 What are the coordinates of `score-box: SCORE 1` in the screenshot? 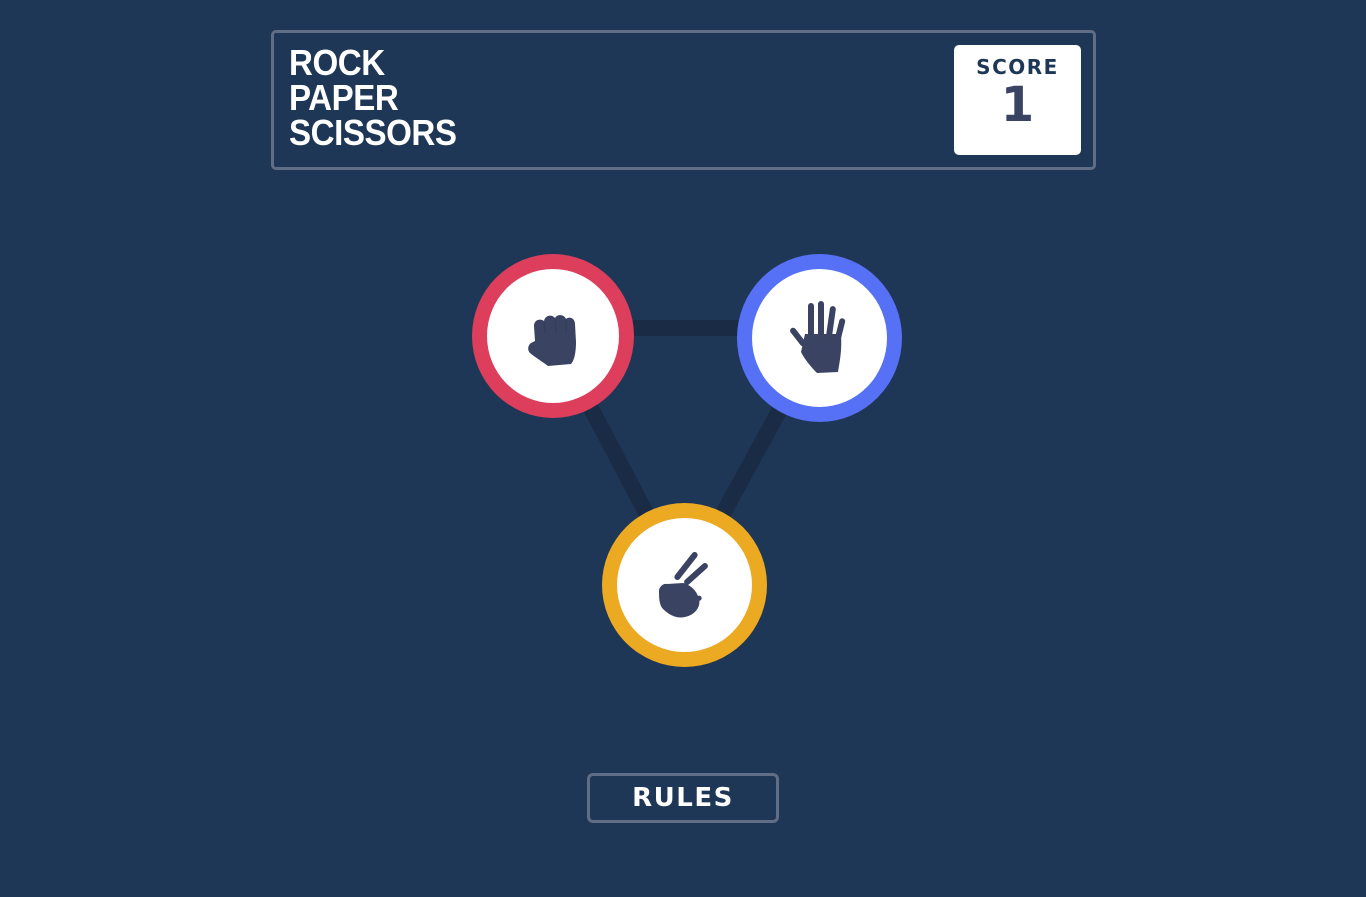 It's located at (1017, 100).